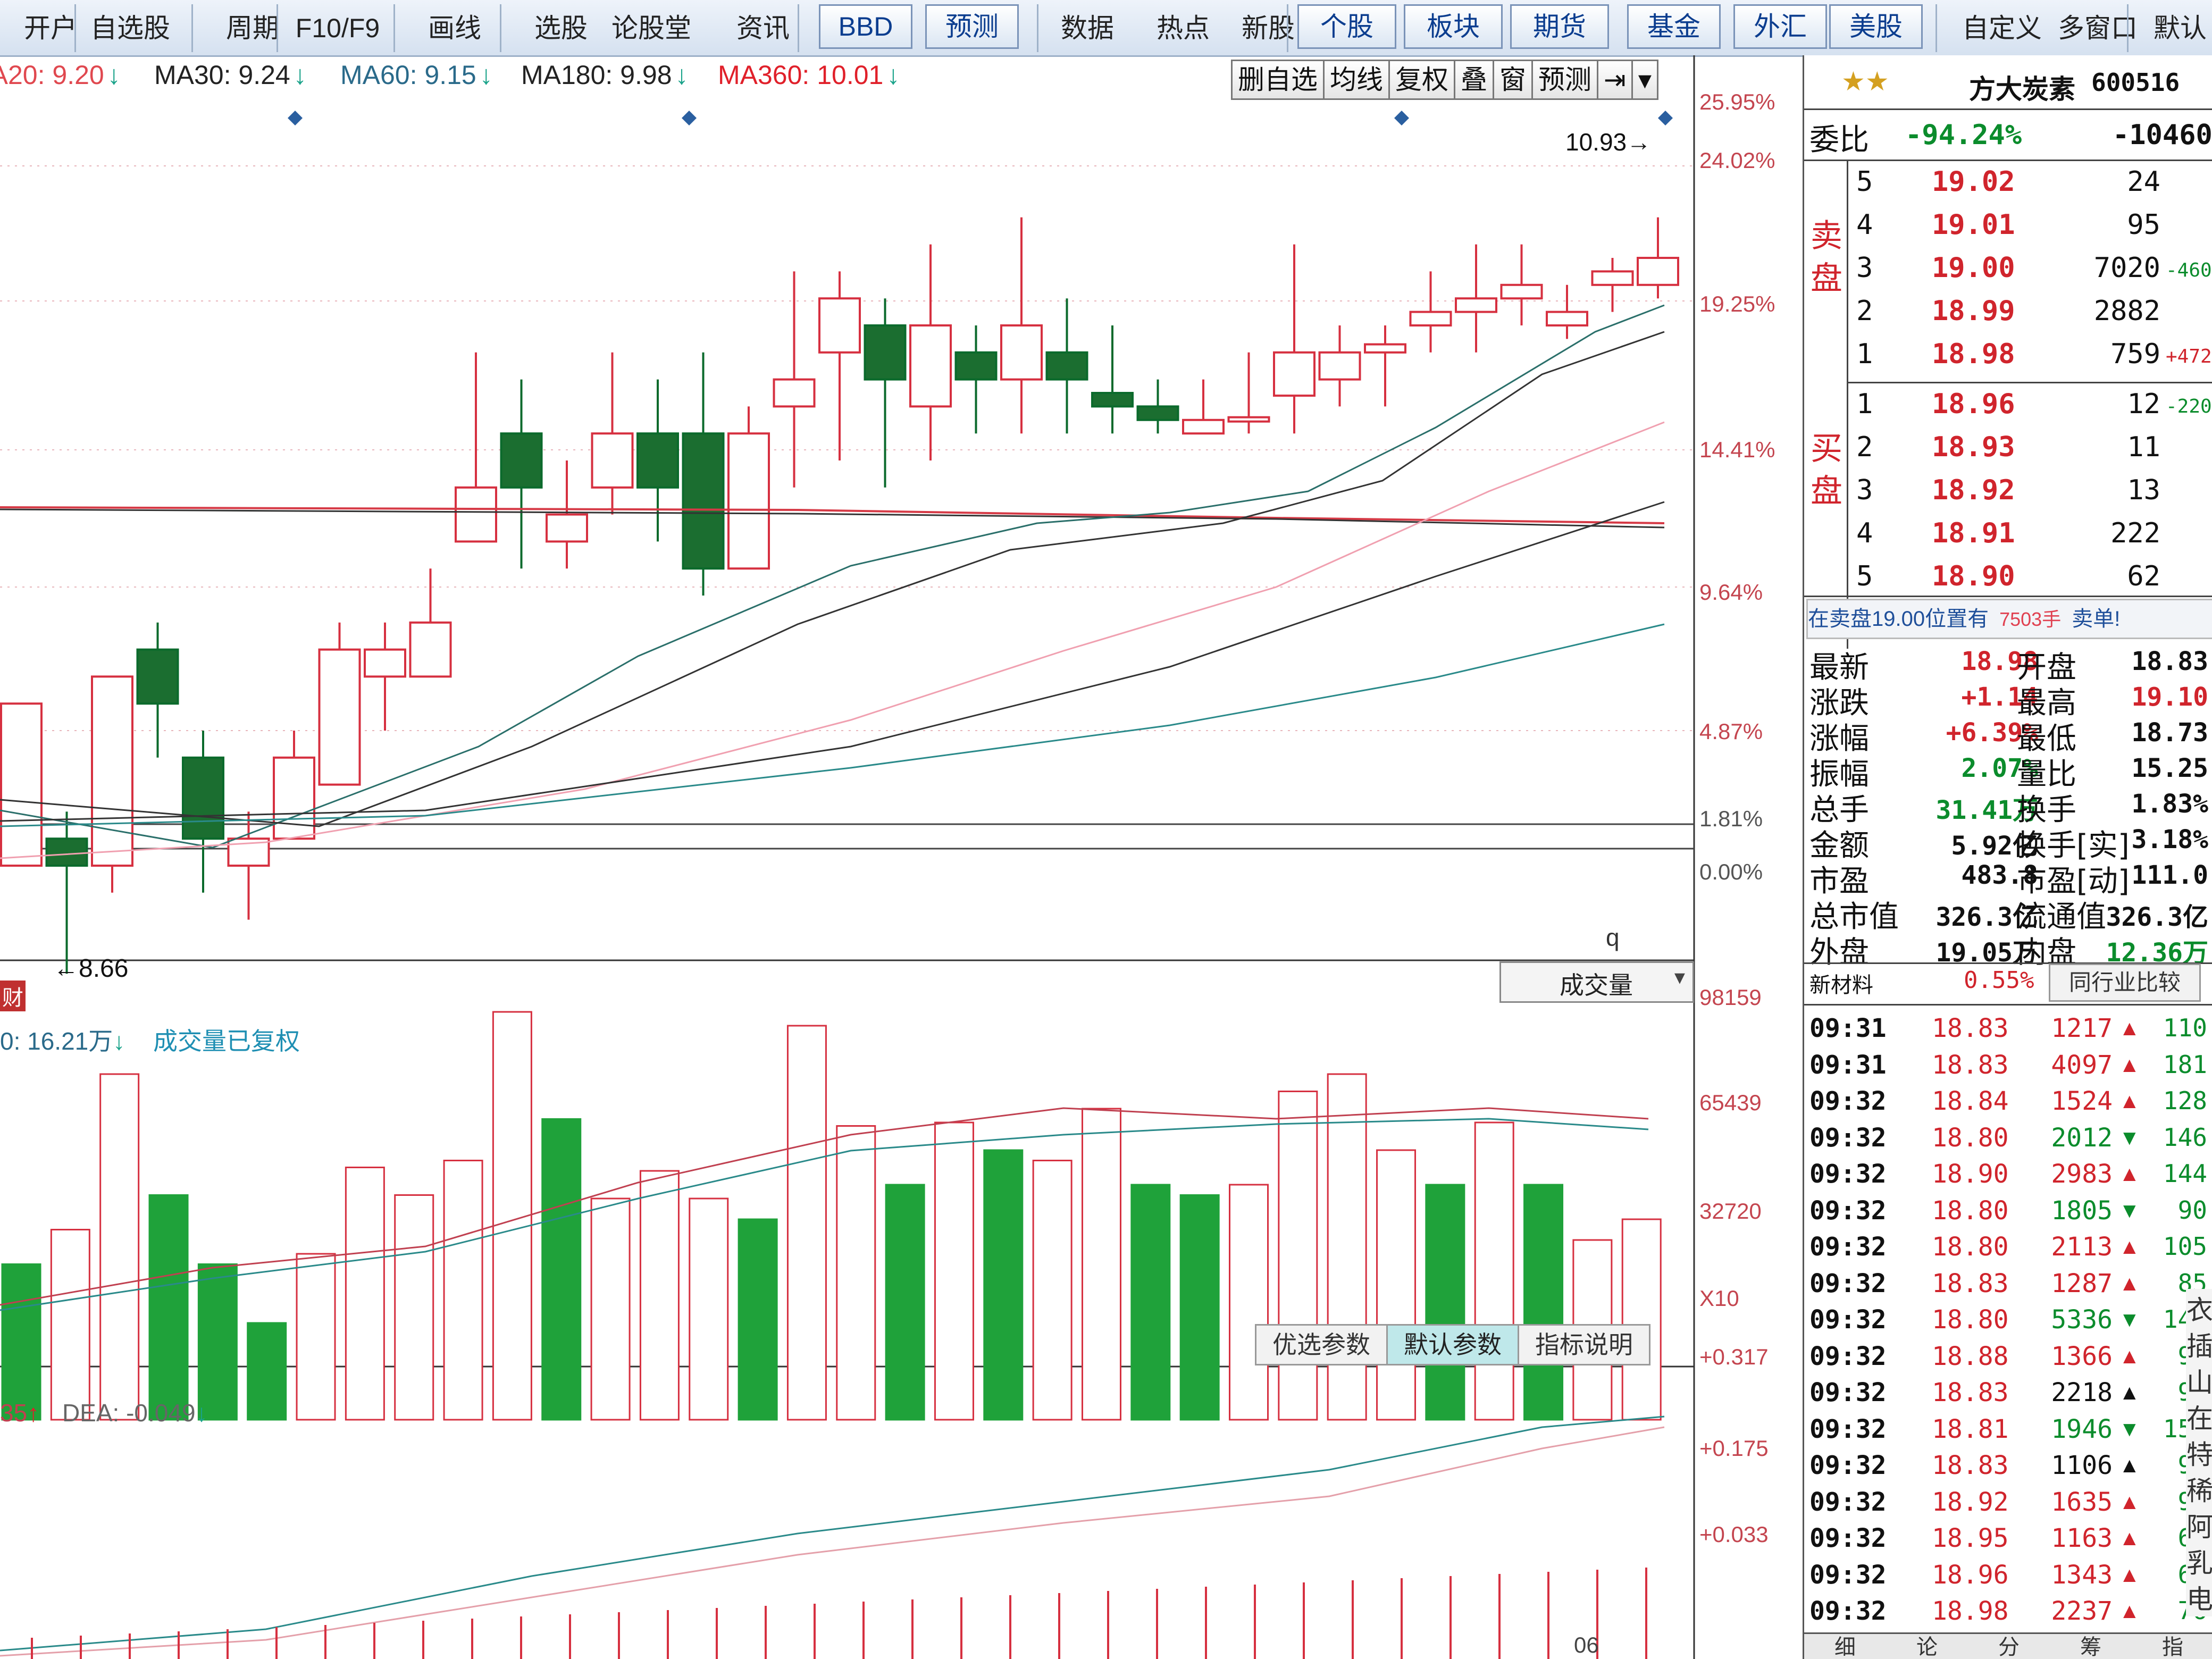 This screenshot has height=1659, width=2212. What do you see at coordinates (2126, 311) in the screenshot?
I see `ask-volume: 2882` at bounding box center [2126, 311].